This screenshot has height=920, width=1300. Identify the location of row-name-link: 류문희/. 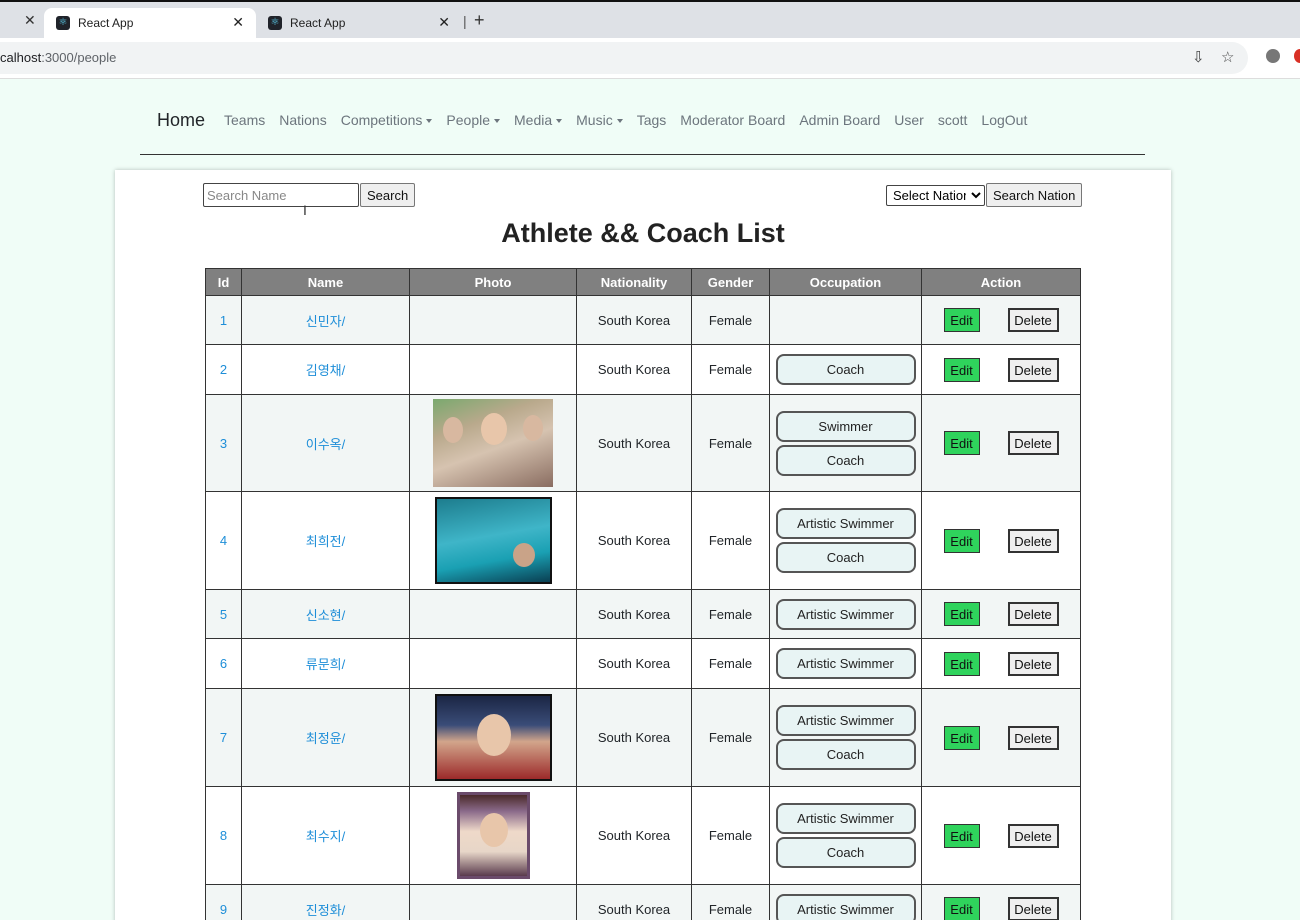
(325, 663).